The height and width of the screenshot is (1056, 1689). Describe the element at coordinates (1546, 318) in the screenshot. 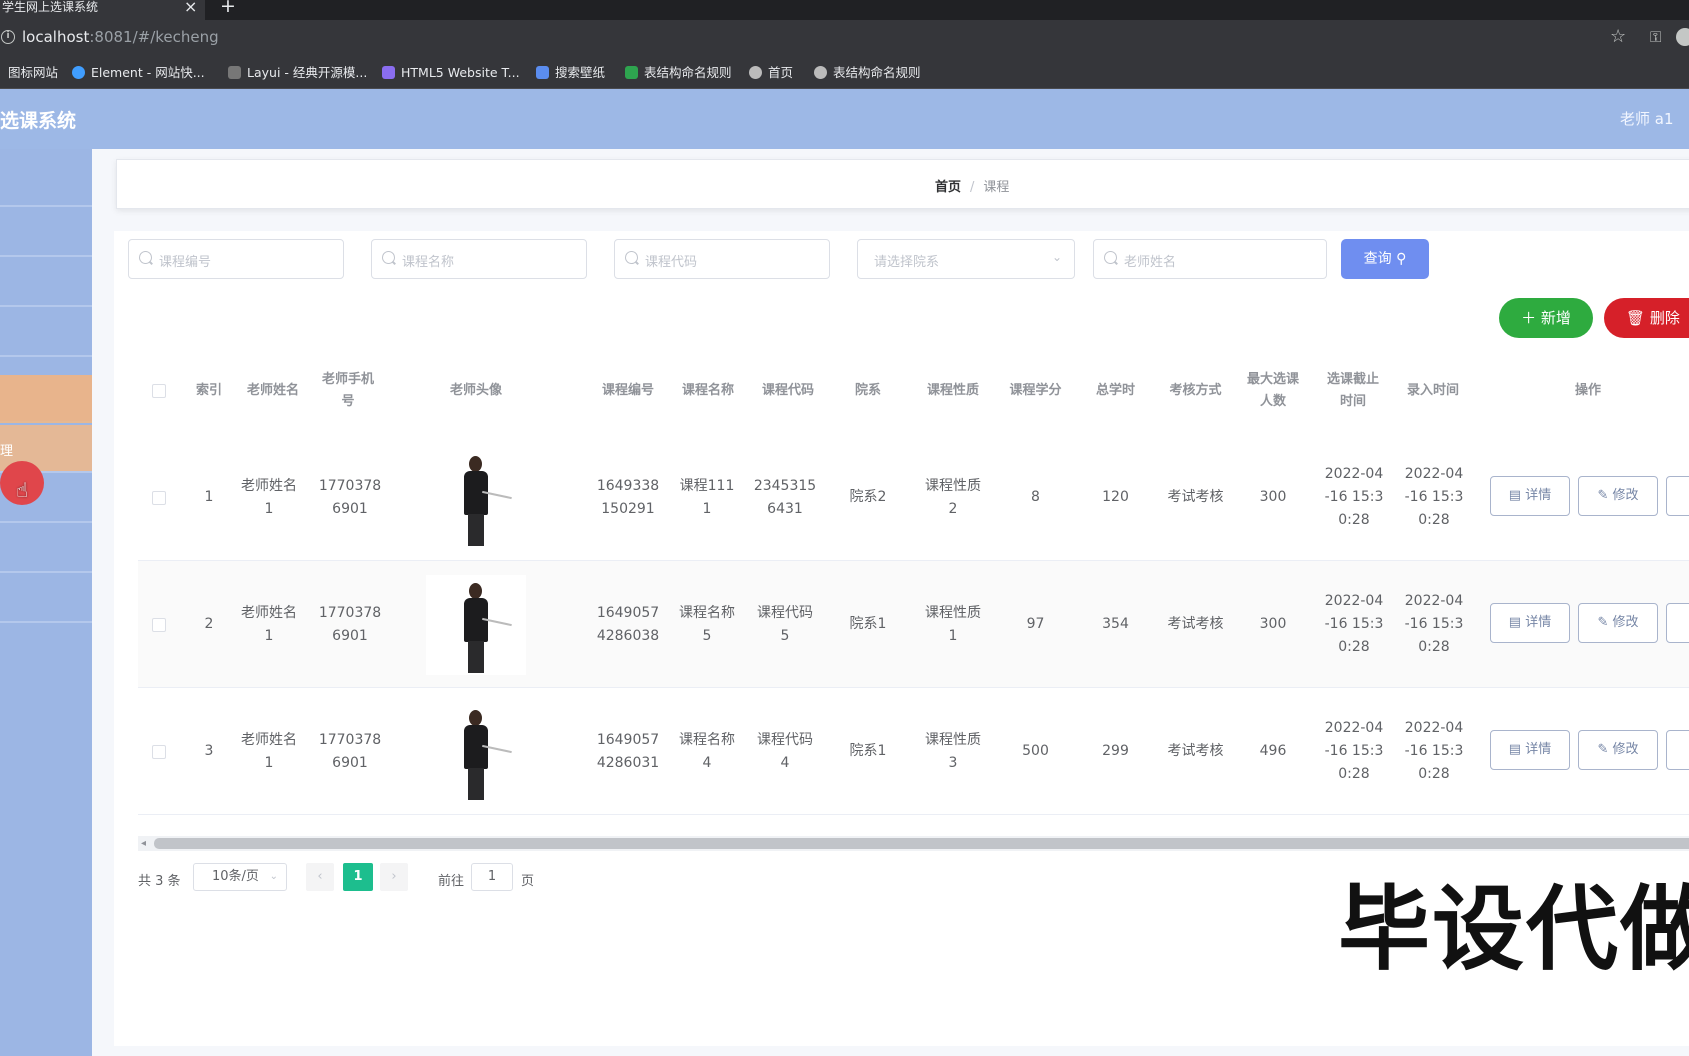

I see `add-button: ＋ 新增` at that location.